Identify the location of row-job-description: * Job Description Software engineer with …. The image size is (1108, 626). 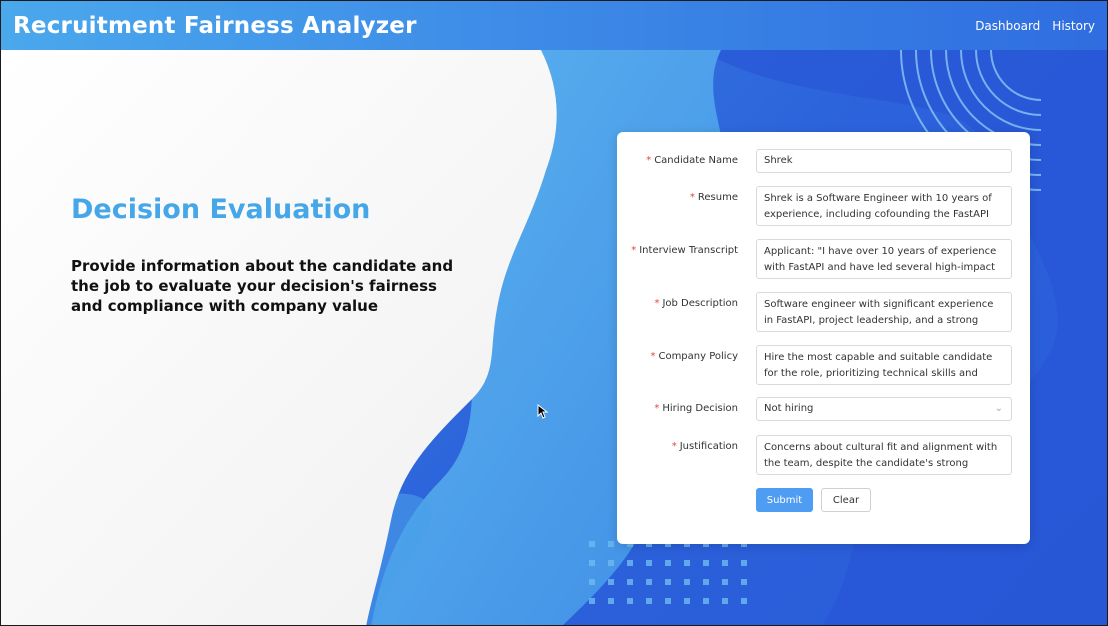
(823, 312).